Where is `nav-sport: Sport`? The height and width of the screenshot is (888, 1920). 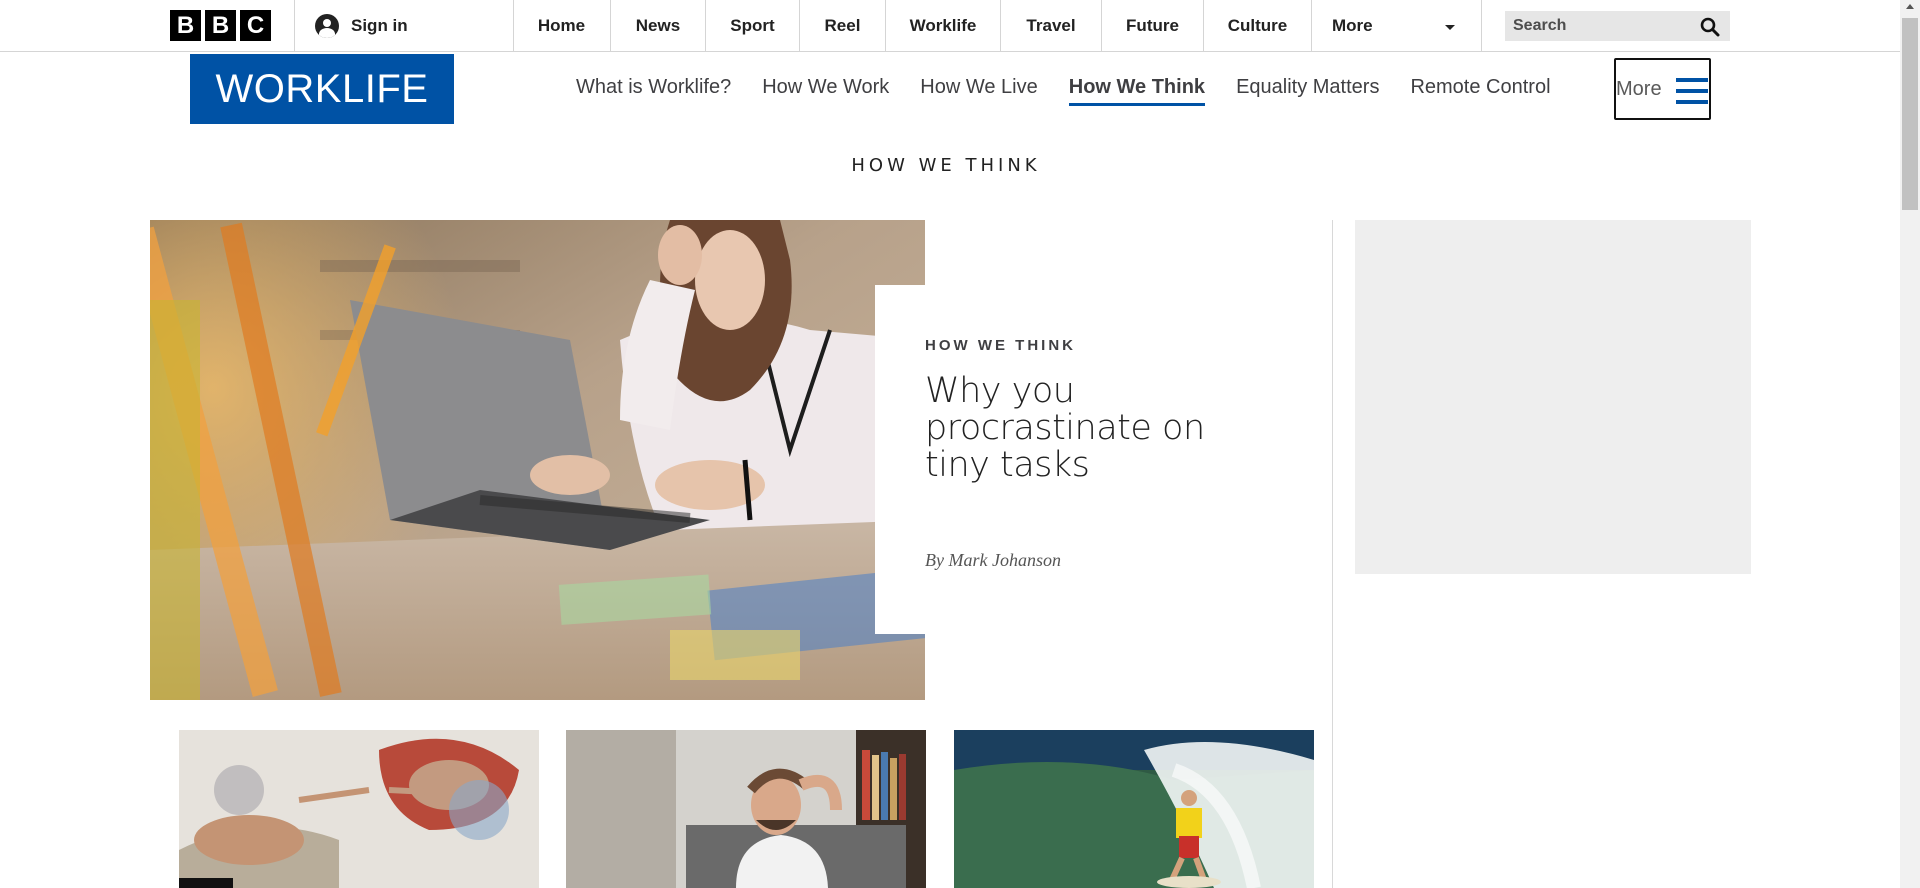
nav-sport: Sport is located at coordinates (753, 25).